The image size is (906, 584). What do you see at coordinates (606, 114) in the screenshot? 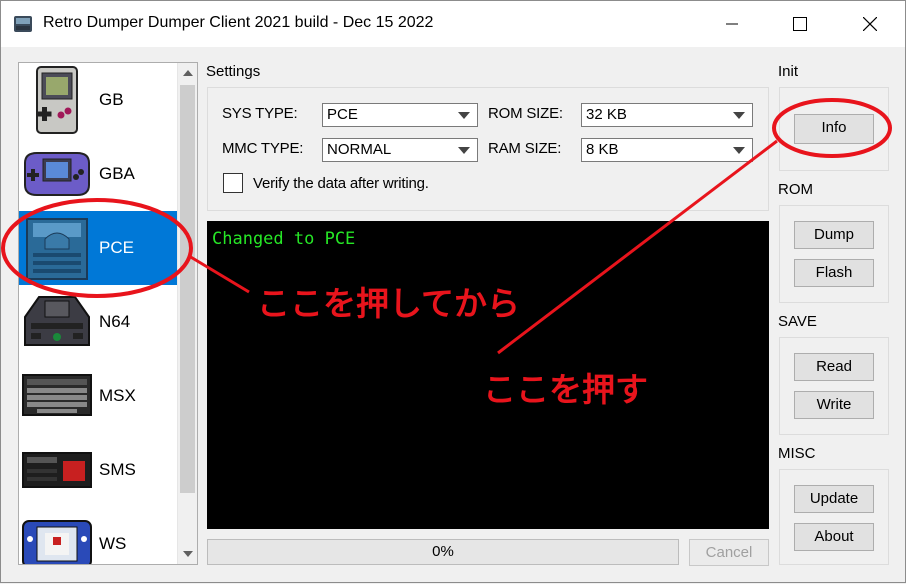
I see `rom-size-value: 32 KB` at bounding box center [606, 114].